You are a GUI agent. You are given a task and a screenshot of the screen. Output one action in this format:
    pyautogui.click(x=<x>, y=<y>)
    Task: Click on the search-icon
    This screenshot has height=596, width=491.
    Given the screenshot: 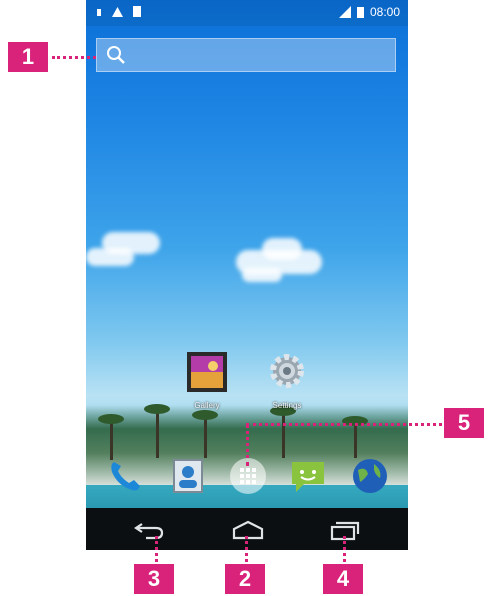 What is the action you would take?
    pyautogui.click(x=116, y=55)
    